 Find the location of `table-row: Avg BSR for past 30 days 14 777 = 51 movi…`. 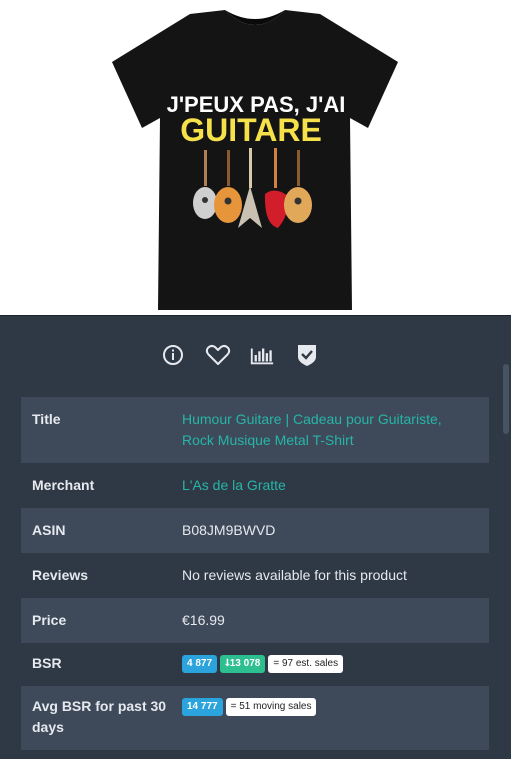

table-row: Avg BSR for past 30 days 14 777 = 51 movi… is located at coordinates (255, 718).